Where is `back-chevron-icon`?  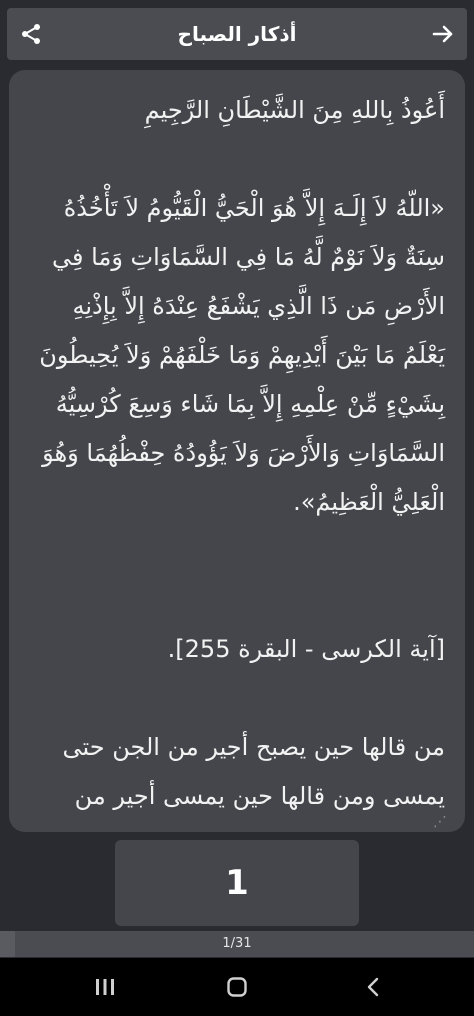
back-chevron-icon is located at coordinates (373, 987).